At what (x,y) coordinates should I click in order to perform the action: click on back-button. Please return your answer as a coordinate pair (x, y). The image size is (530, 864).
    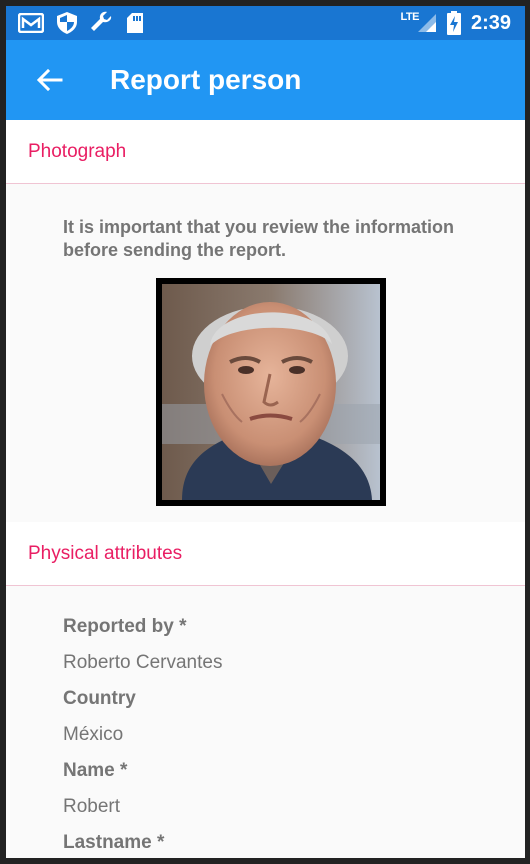
    Looking at the image, I should click on (50, 80).